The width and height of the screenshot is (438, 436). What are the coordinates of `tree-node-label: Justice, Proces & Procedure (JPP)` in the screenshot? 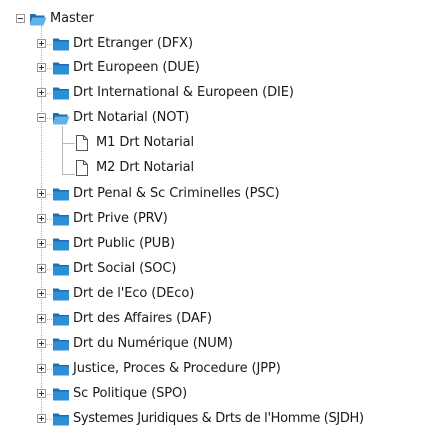 It's located at (177, 368).